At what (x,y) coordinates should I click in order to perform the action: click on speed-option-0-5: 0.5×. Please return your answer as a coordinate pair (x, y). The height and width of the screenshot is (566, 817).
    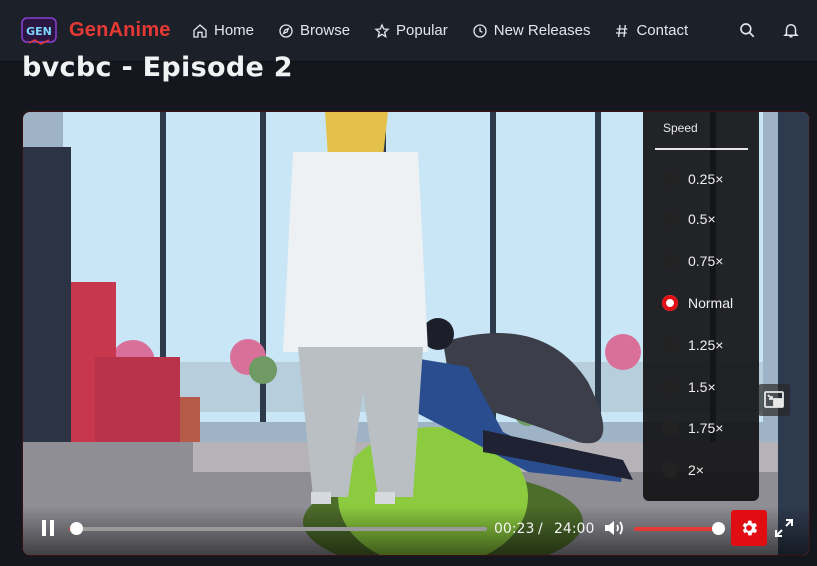
    Looking at the image, I should click on (702, 219).